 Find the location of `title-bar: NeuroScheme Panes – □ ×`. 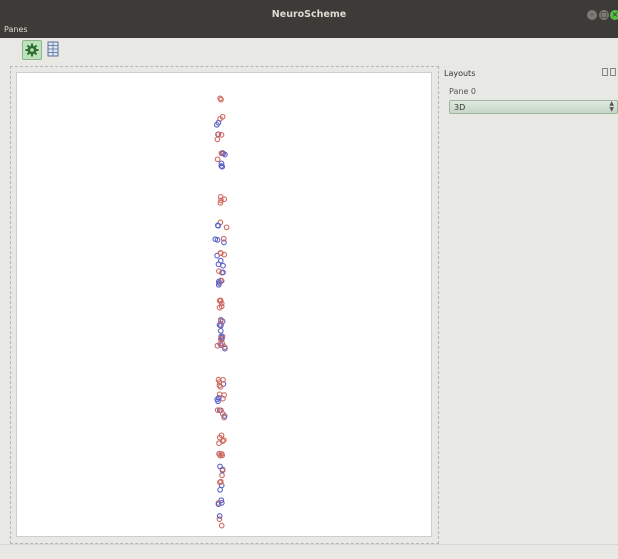

title-bar: NeuroScheme Panes – □ × is located at coordinates (309, 19).